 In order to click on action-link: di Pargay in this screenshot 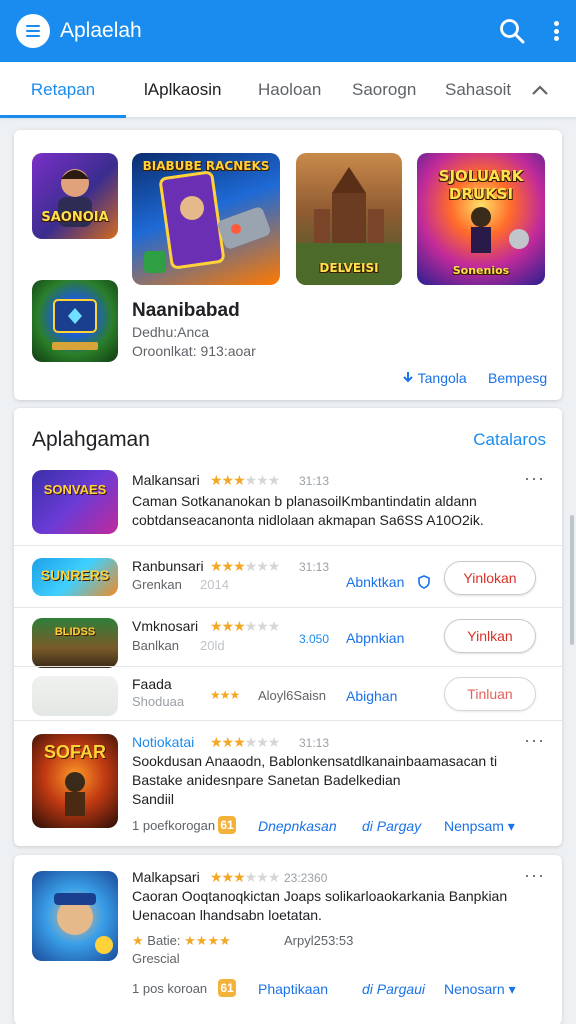, I will do `click(391, 826)`.